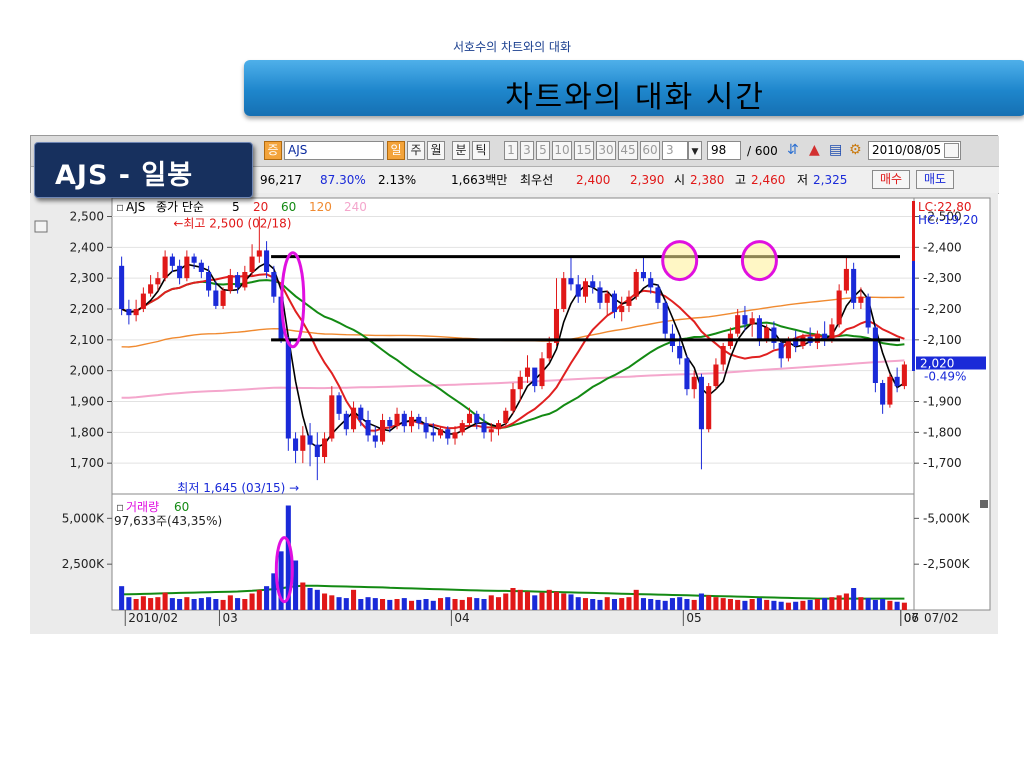  Describe the element at coordinates (584, 150) in the screenshot. I see `interval-button: 15` at that location.